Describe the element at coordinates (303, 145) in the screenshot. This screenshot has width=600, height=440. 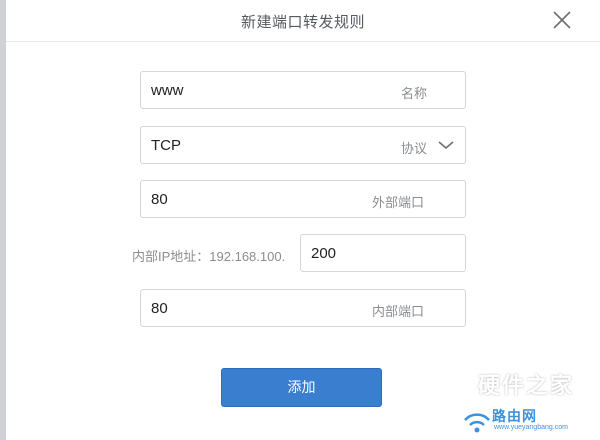
I see `protocol-select: TCP 协议` at that location.